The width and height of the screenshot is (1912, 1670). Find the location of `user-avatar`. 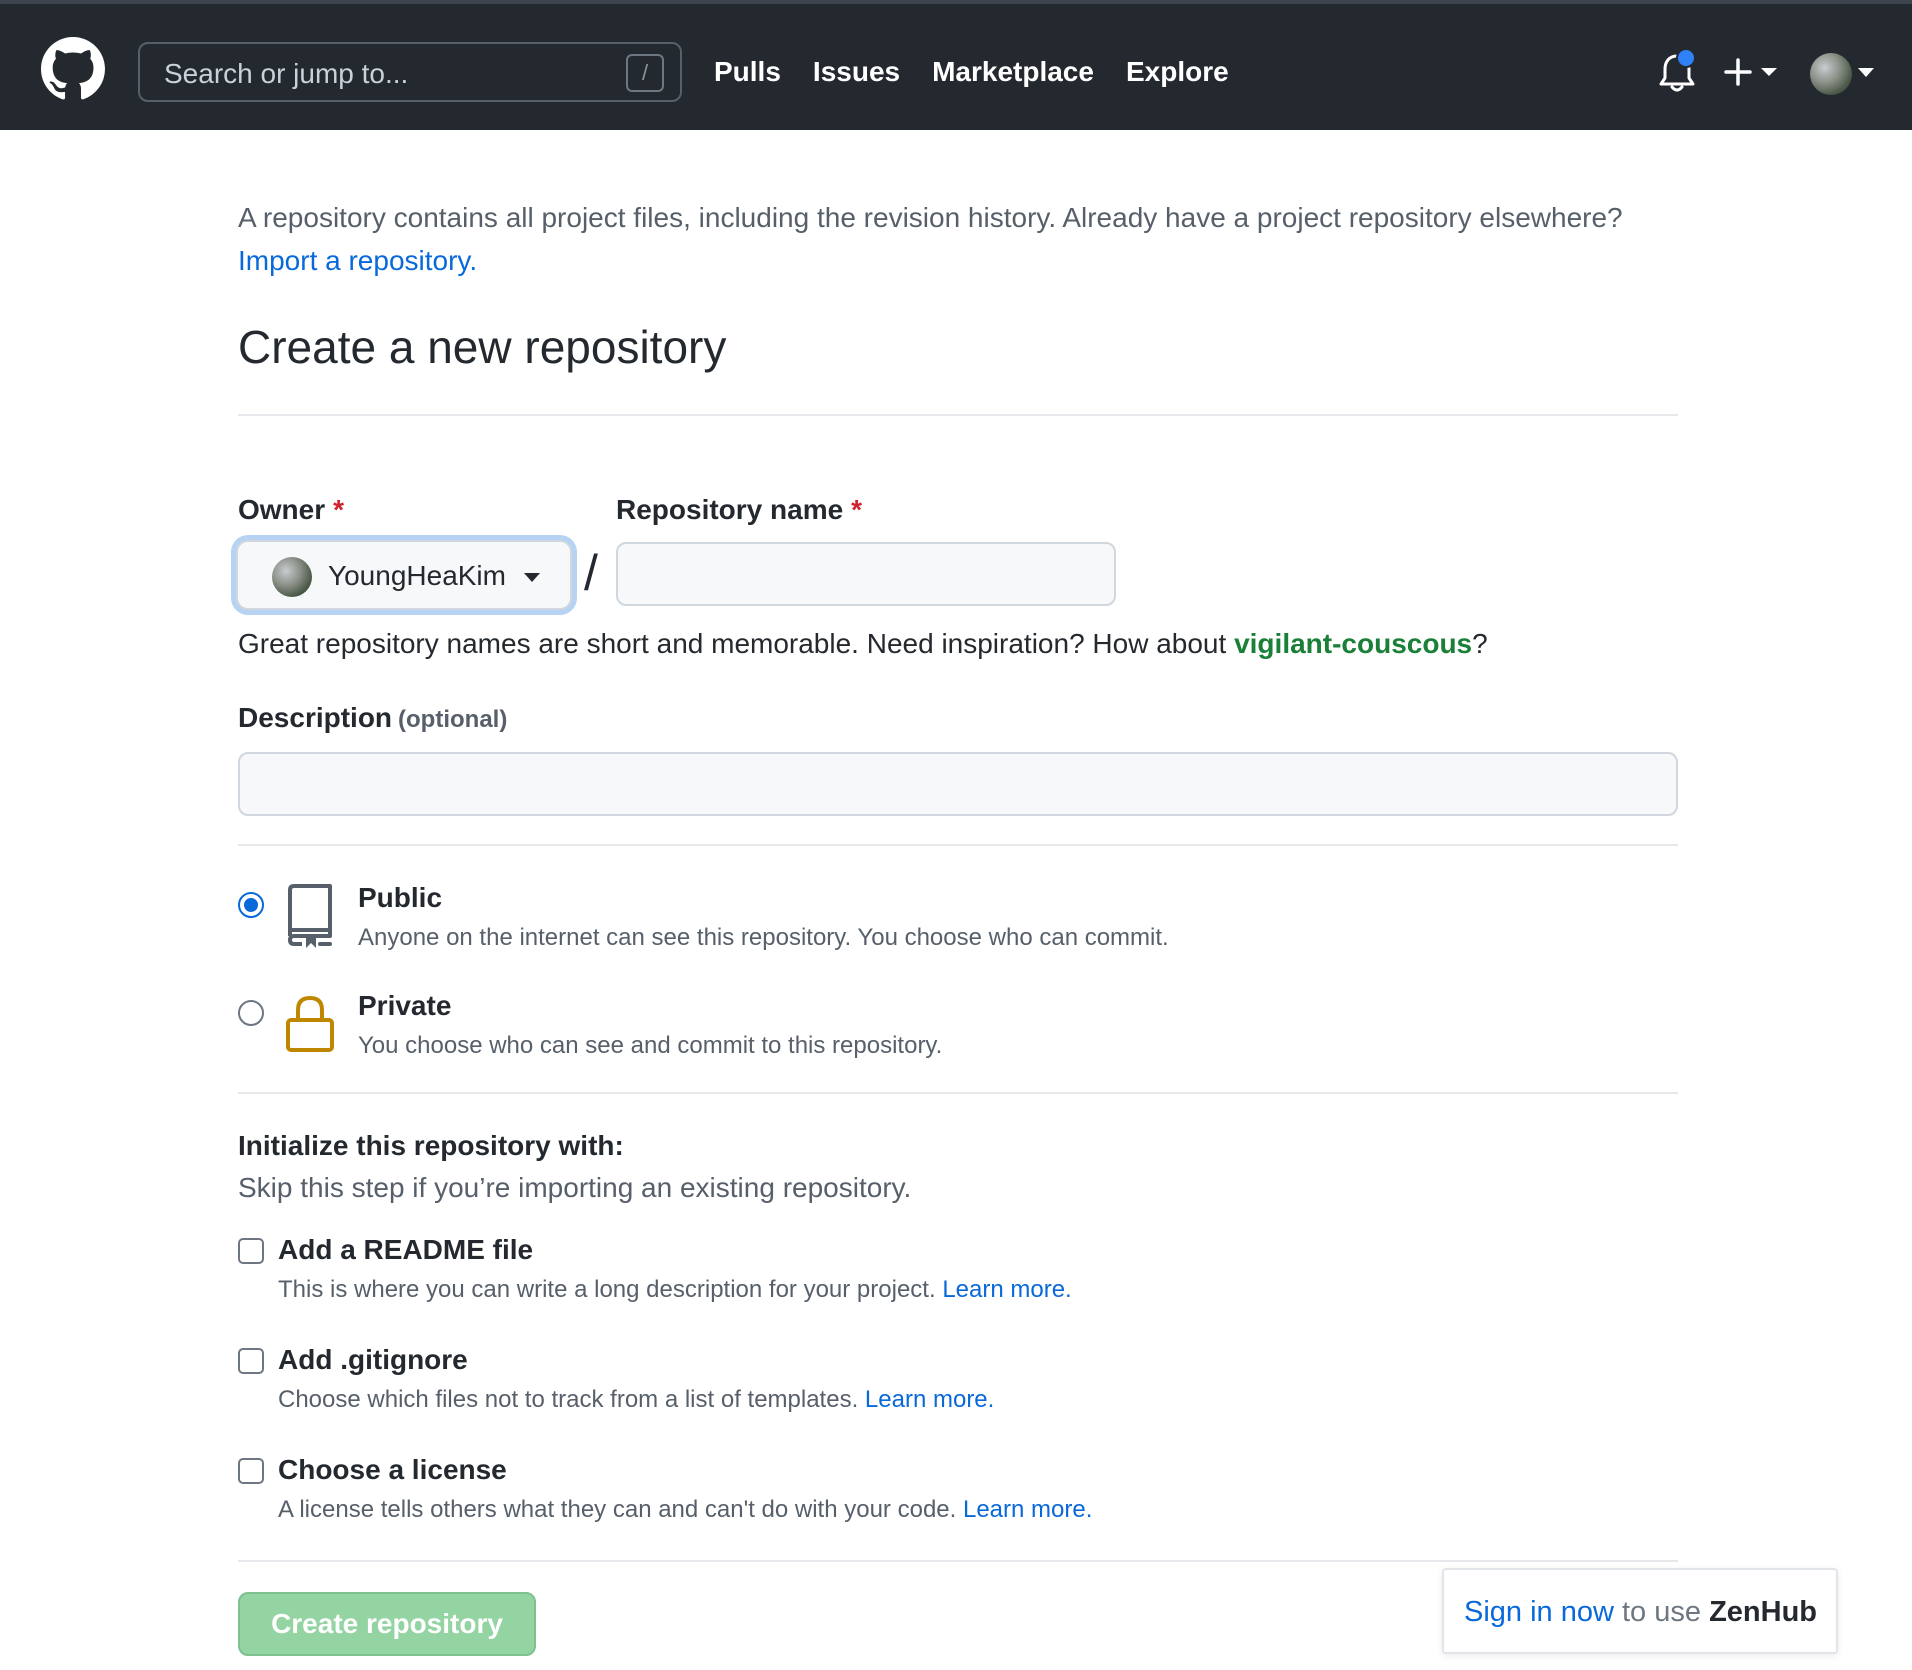

user-avatar is located at coordinates (1831, 74).